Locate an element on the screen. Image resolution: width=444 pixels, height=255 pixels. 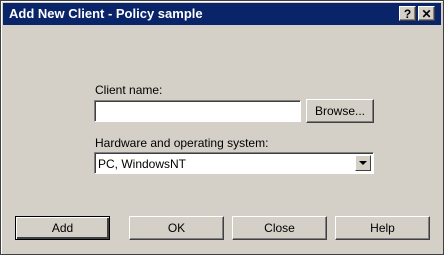
chevron-down-icon is located at coordinates (363, 163).